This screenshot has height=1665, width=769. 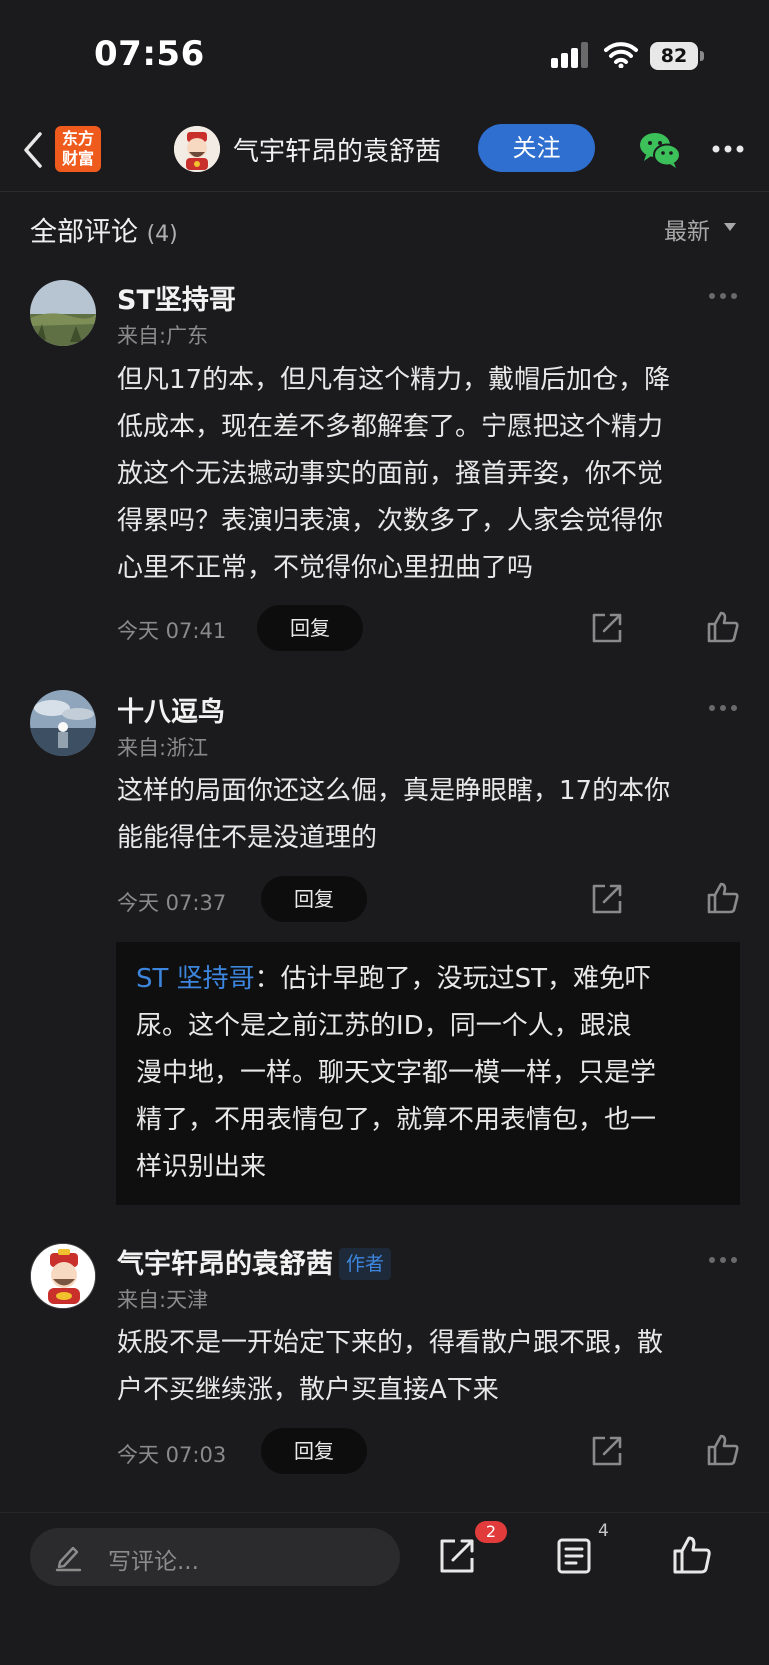 I want to click on comment-line: 但凡17的本，但凡有这个精力，戴帽后加仓，降, so click(x=394, y=380).